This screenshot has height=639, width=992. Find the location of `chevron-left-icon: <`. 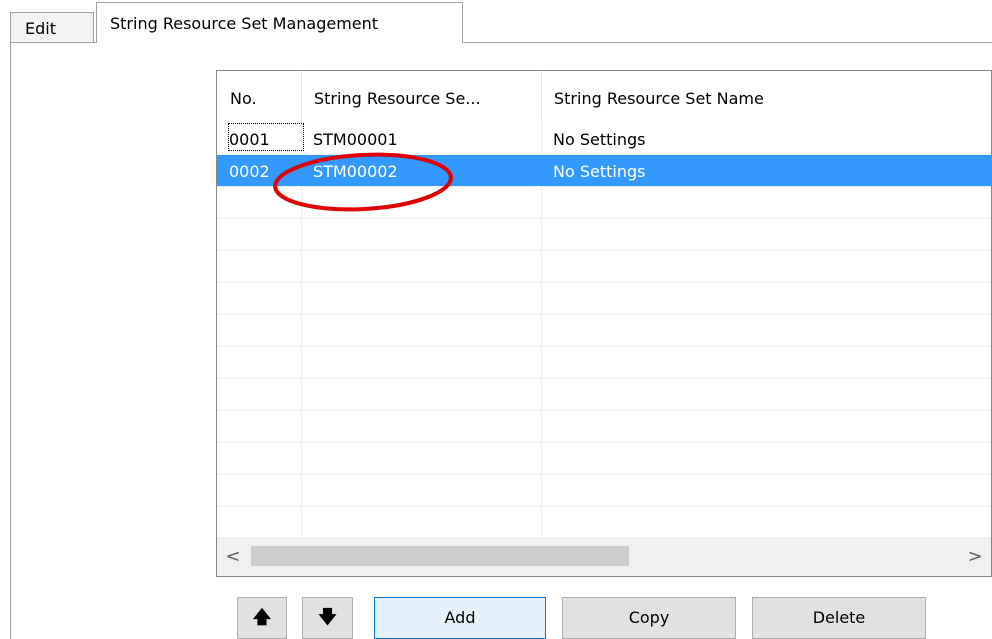

chevron-left-icon: < is located at coordinates (233, 556).